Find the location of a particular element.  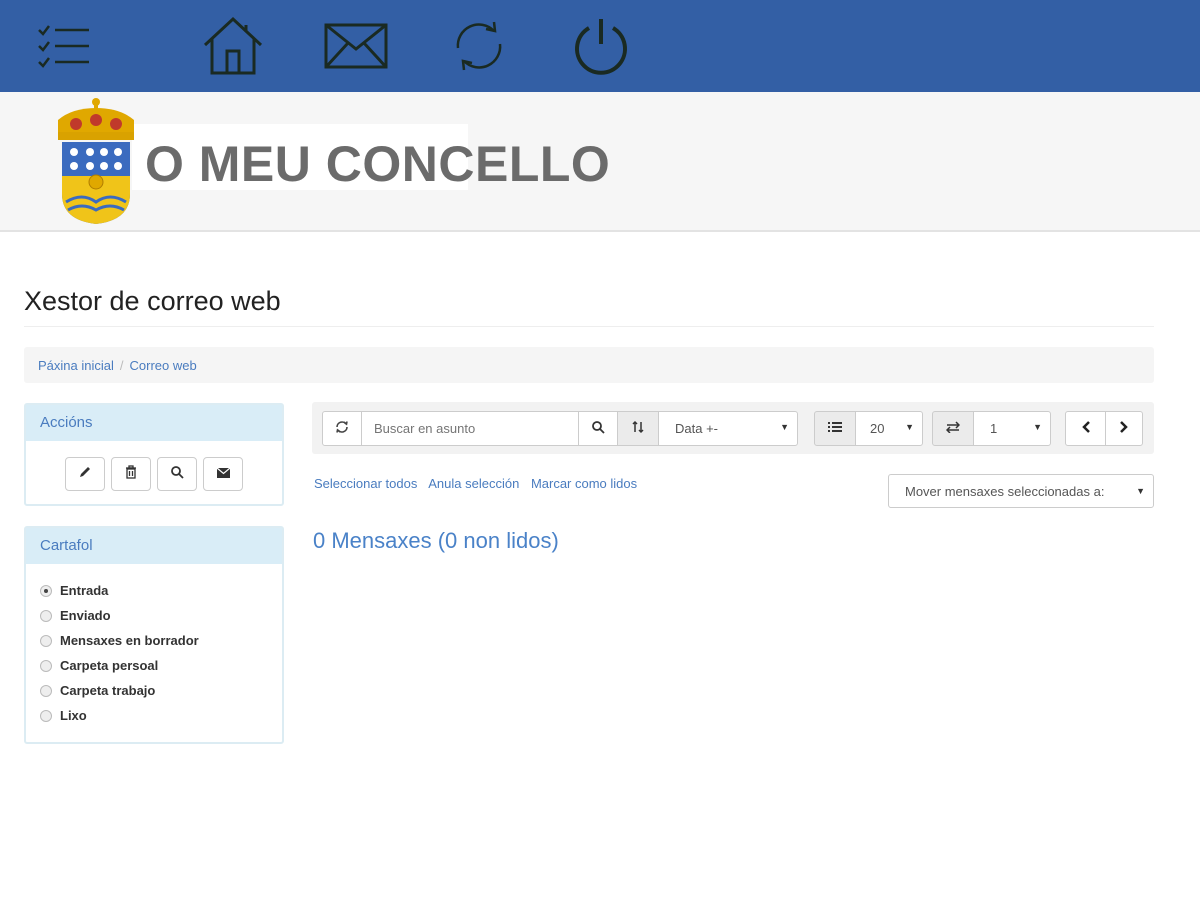

folder-label: Mensaxes en borrador is located at coordinates (129, 640).